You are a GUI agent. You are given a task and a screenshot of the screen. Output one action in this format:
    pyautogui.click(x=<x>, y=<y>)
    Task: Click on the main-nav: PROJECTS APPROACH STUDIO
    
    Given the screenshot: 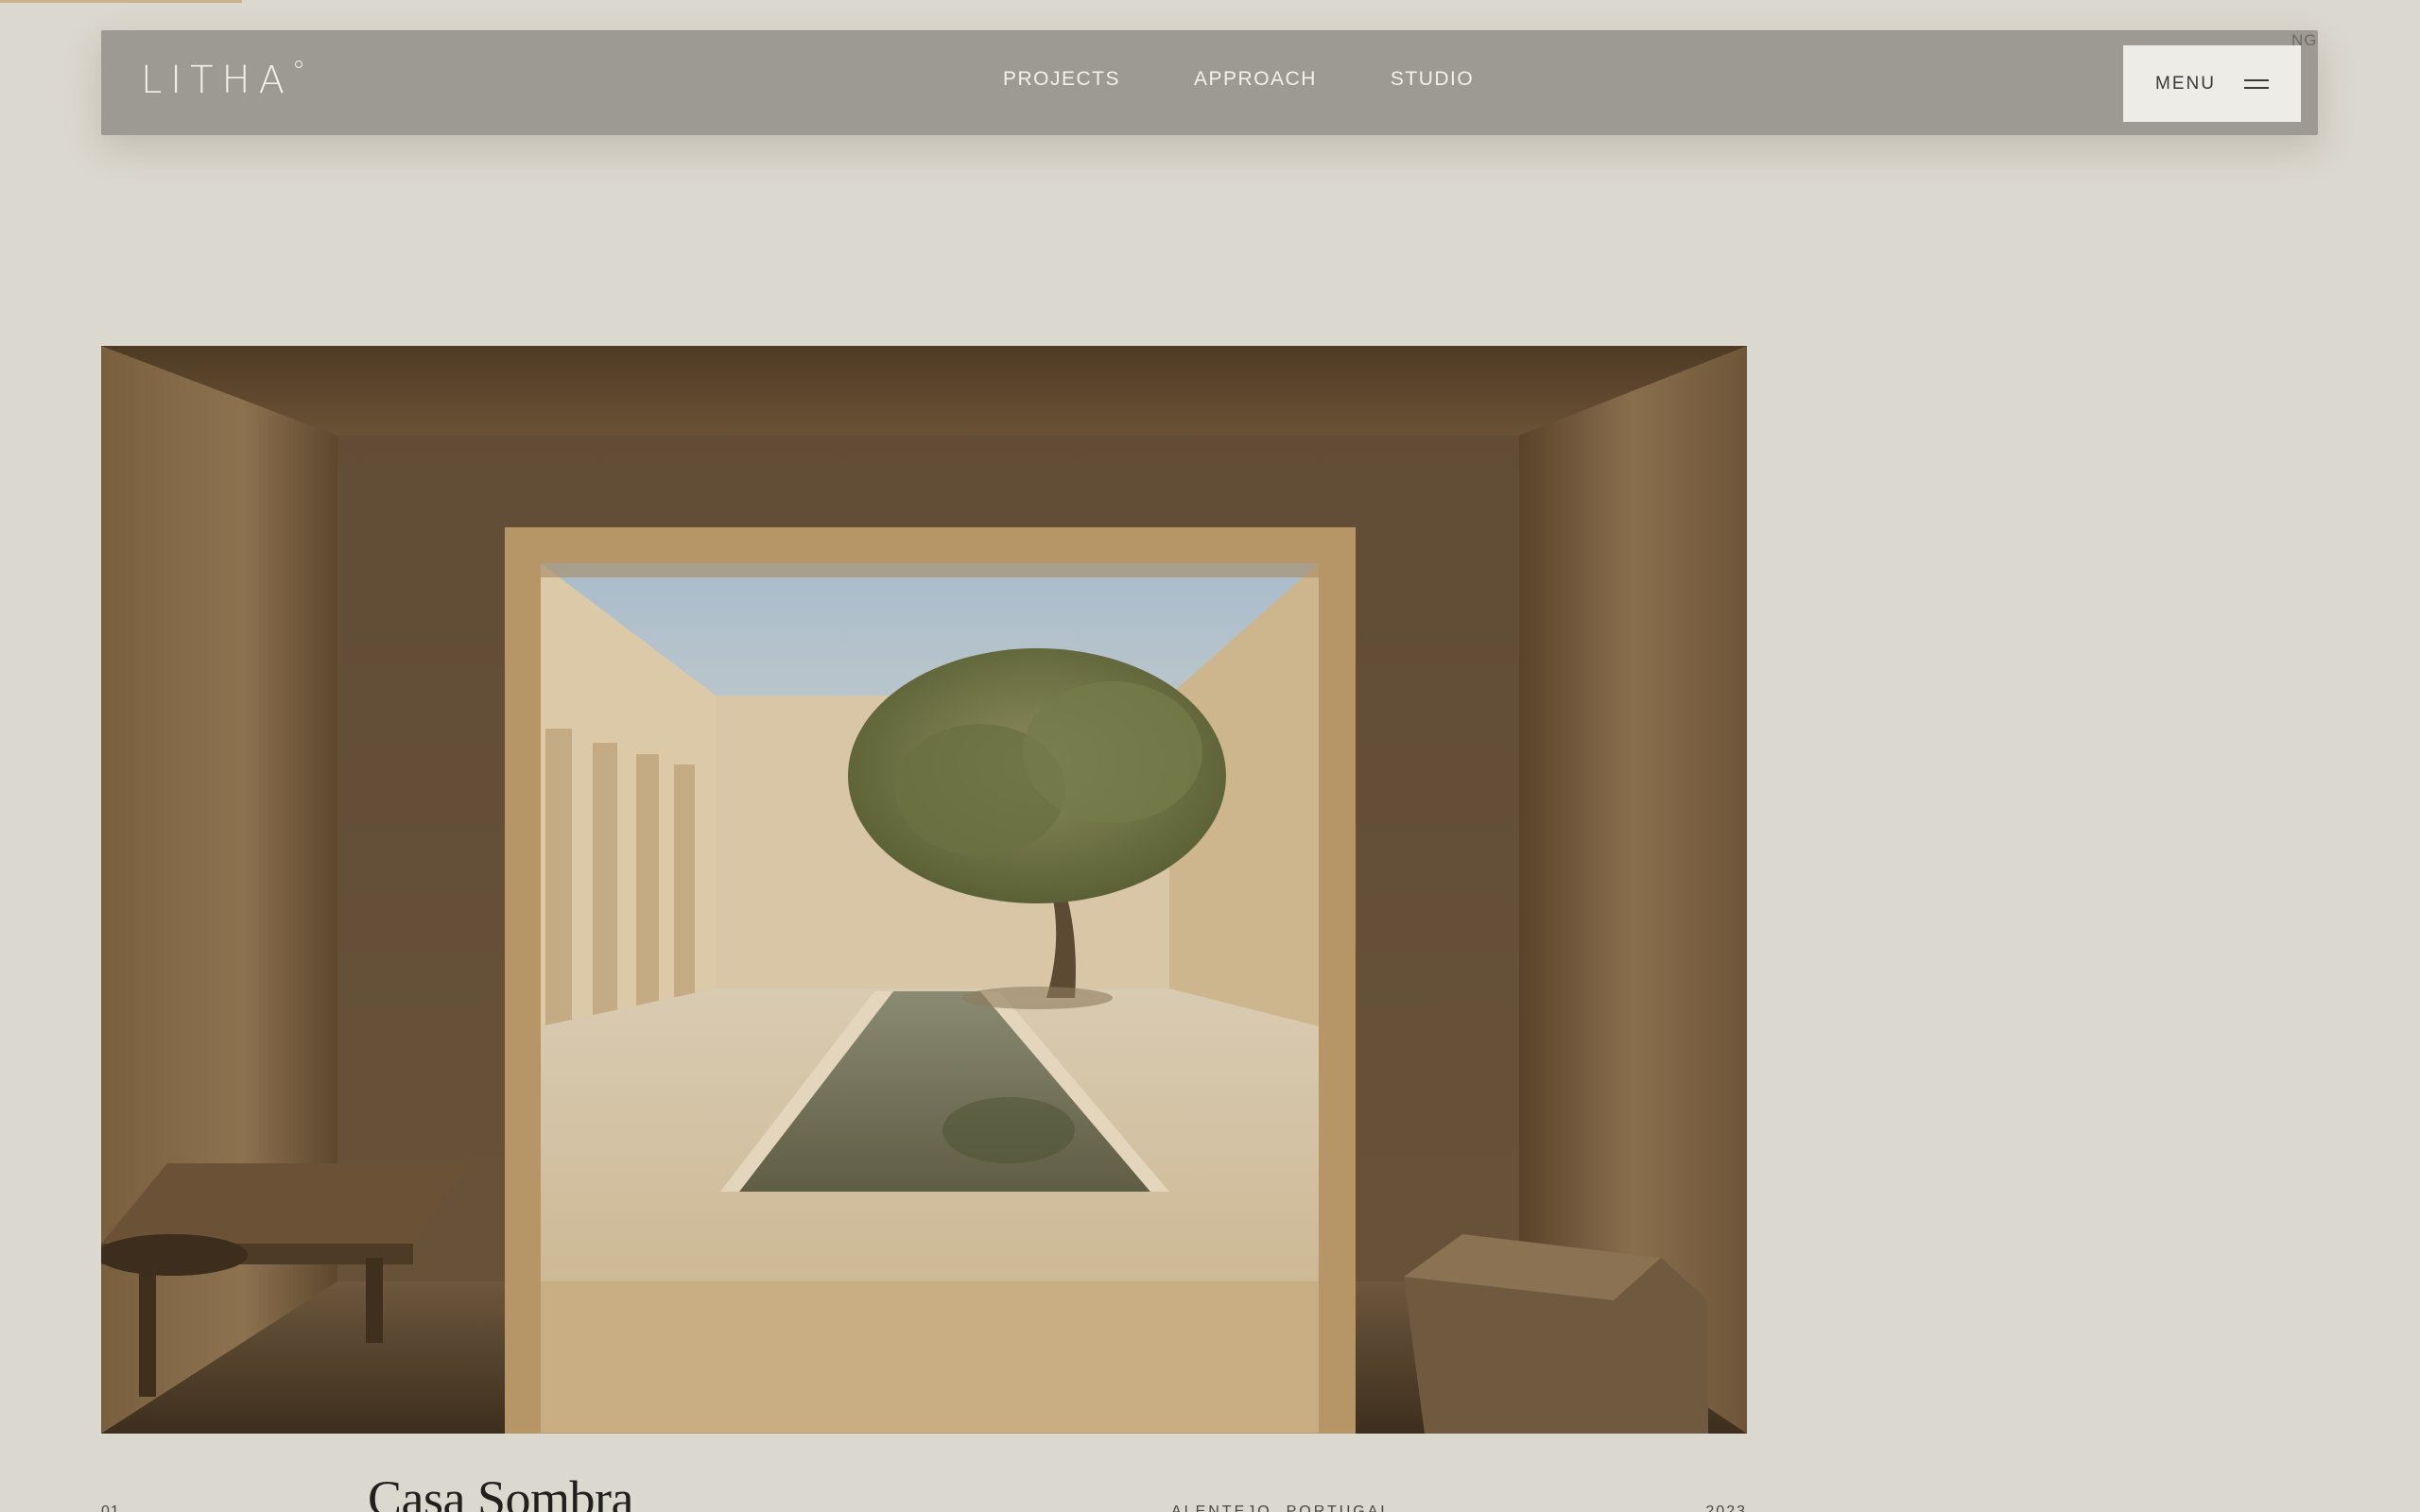 What is the action you would take?
    pyautogui.click(x=1238, y=79)
    